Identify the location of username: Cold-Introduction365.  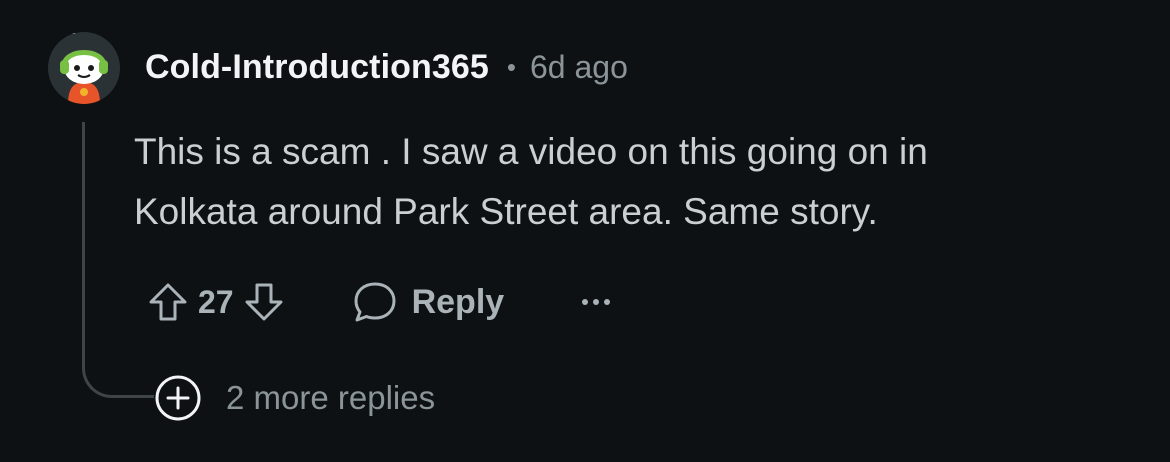
(317, 67).